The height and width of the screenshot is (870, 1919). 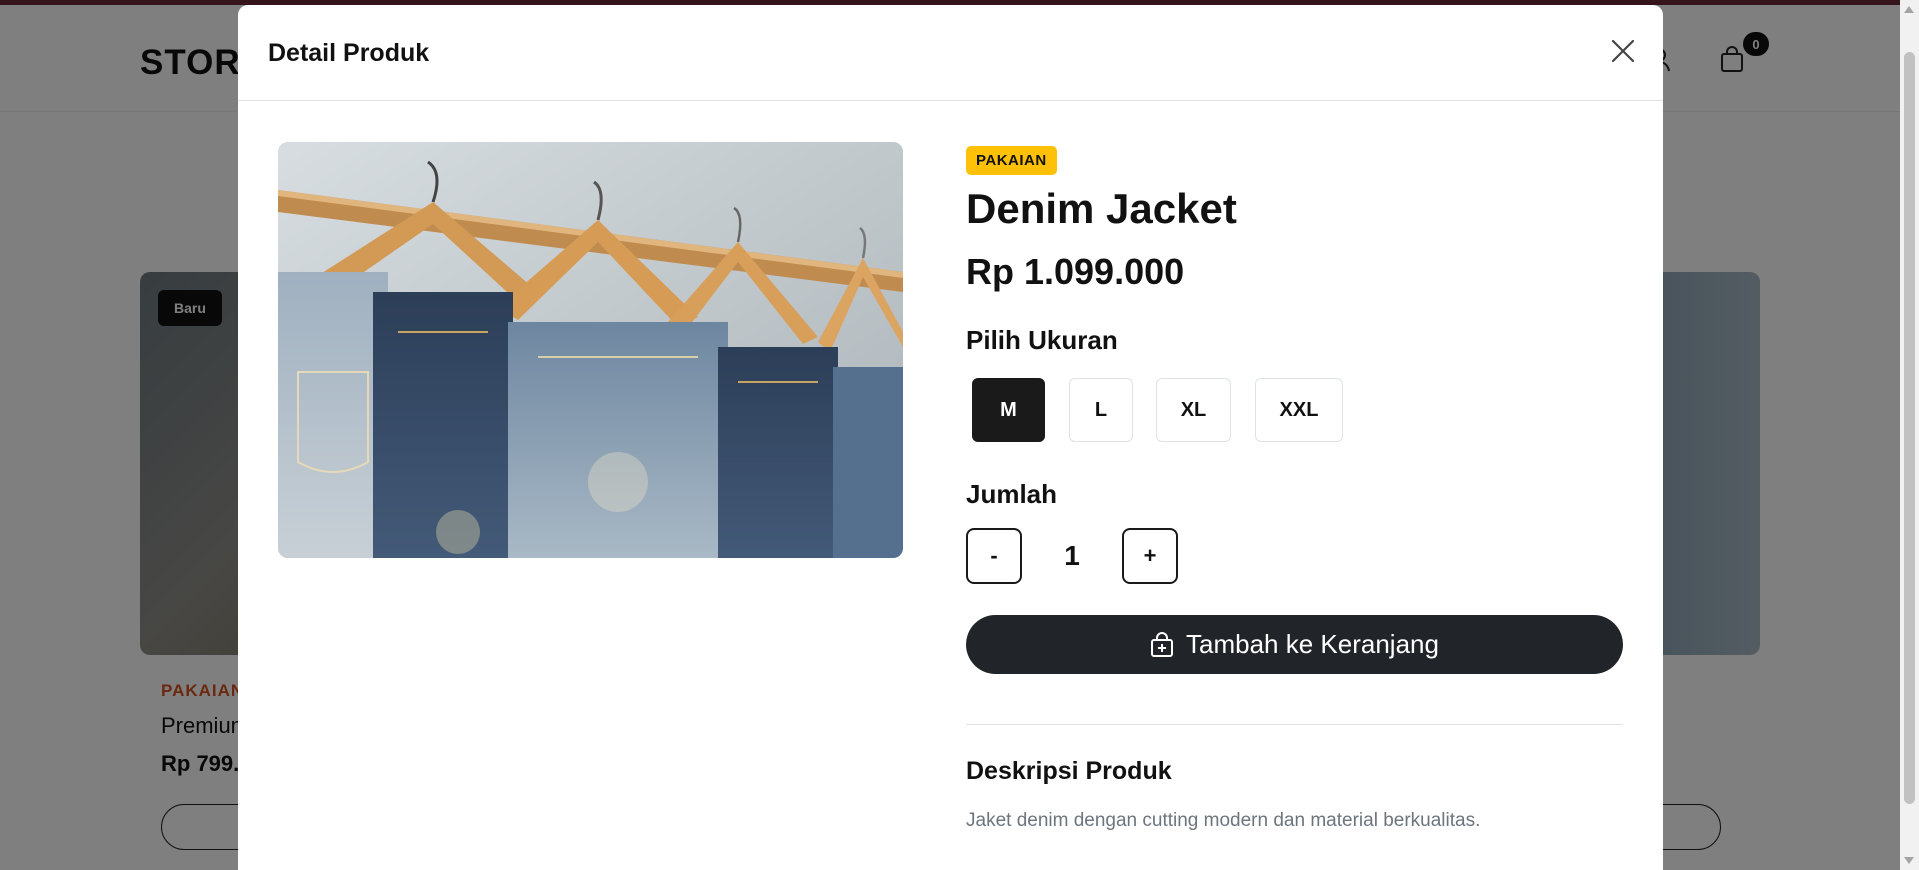 What do you see at coordinates (1101, 208) in the screenshot?
I see `product-name: Denim Jacket` at bounding box center [1101, 208].